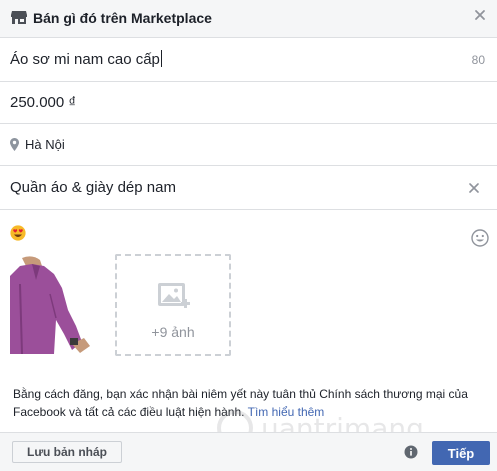 The width and height of the screenshot is (497, 471). What do you see at coordinates (286, 412) in the screenshot?
I see `learn-more-link: Tìm hiểu thêm` at bounding box center [286, 412].